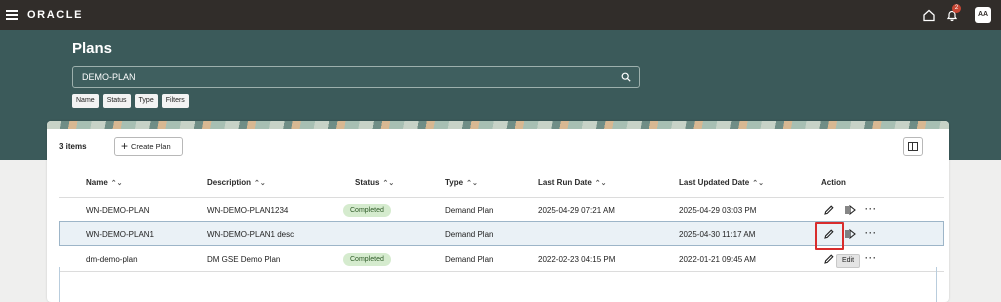 The height and width of the screenshot is (302, 1001). Describe the element at coordinates (146, 101) in the screenshot. I see `filter-chip-type: Type` at that location.